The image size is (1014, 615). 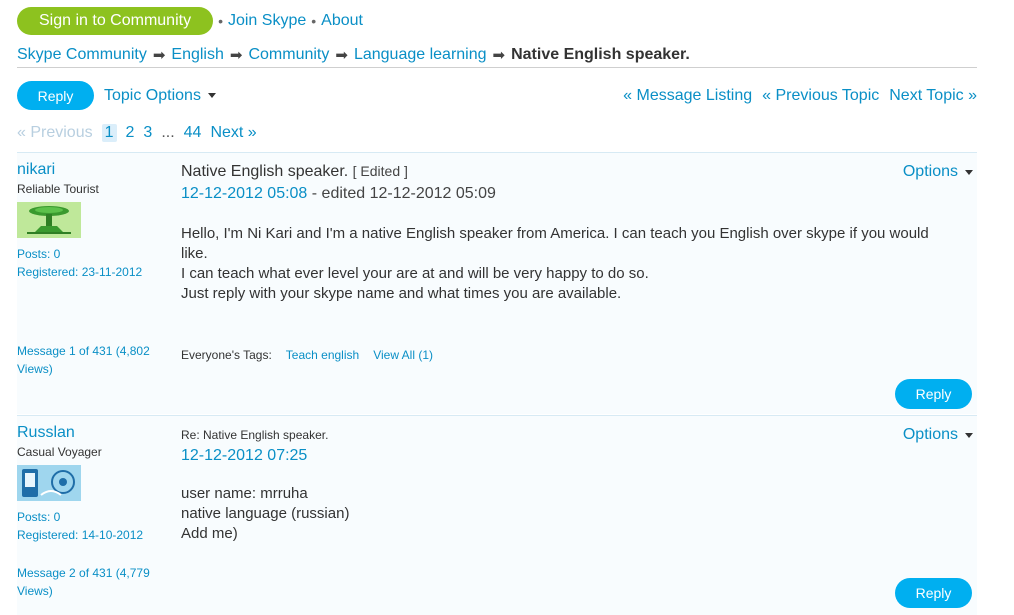 I want to click on message-body-line: Add me), so click(x=209, y=533).